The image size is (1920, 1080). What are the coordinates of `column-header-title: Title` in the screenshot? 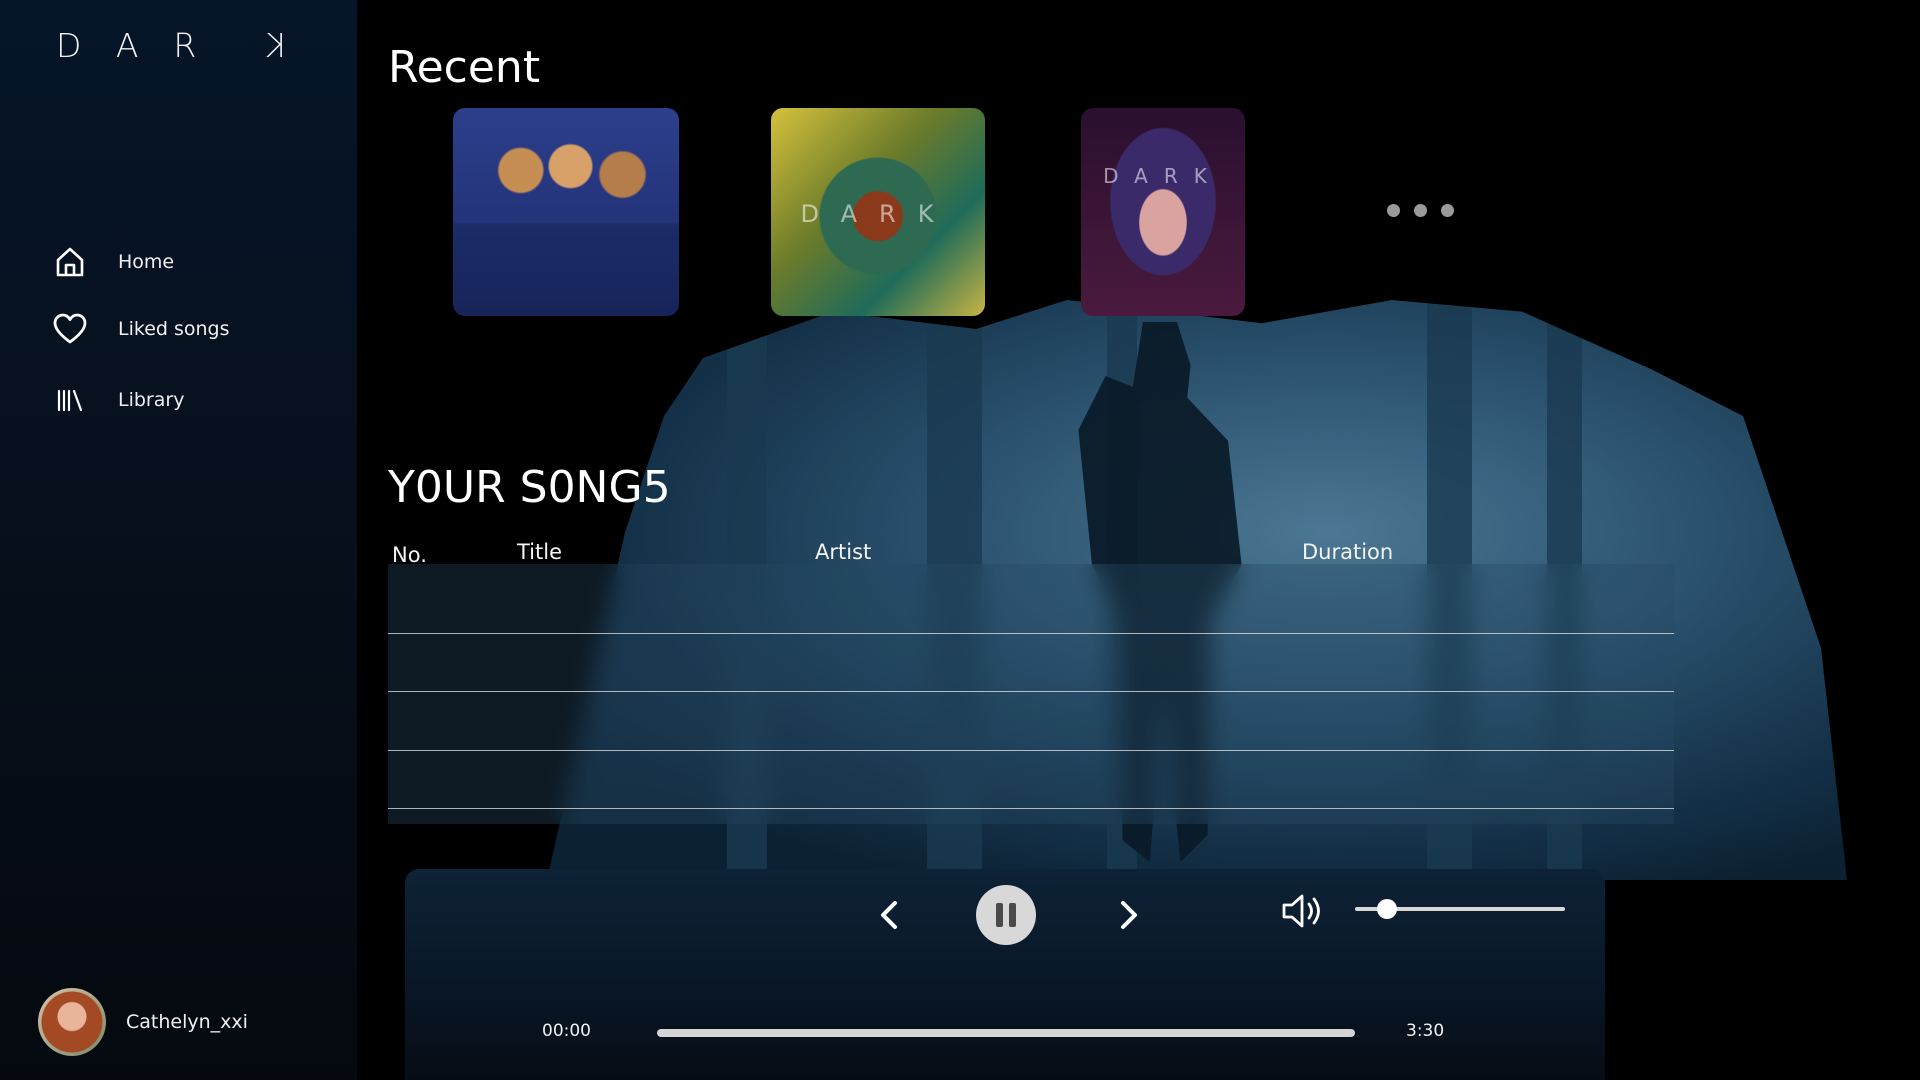 It's located at (539, 552).